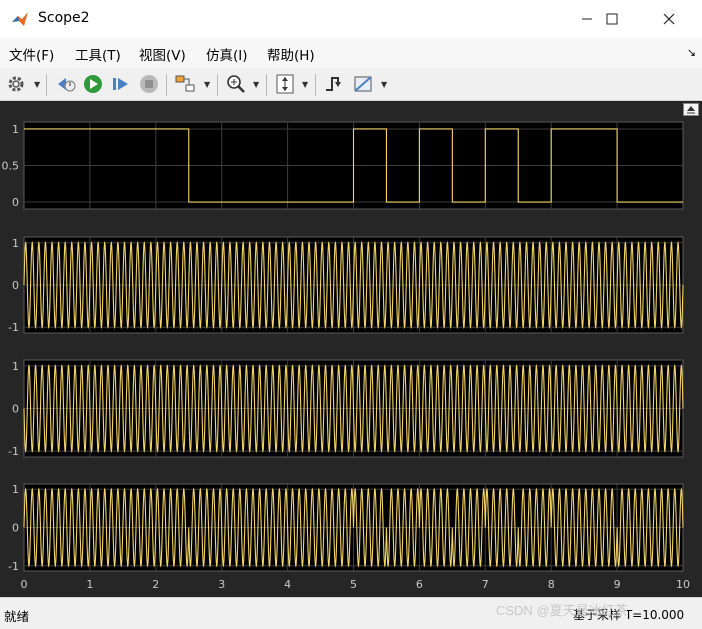 The width and height of the screenshot is (702, 629). What do you see at coordinates (121, 84) in the screenshot?
I see `step-forward-icon` at bounding box center [121, 84].